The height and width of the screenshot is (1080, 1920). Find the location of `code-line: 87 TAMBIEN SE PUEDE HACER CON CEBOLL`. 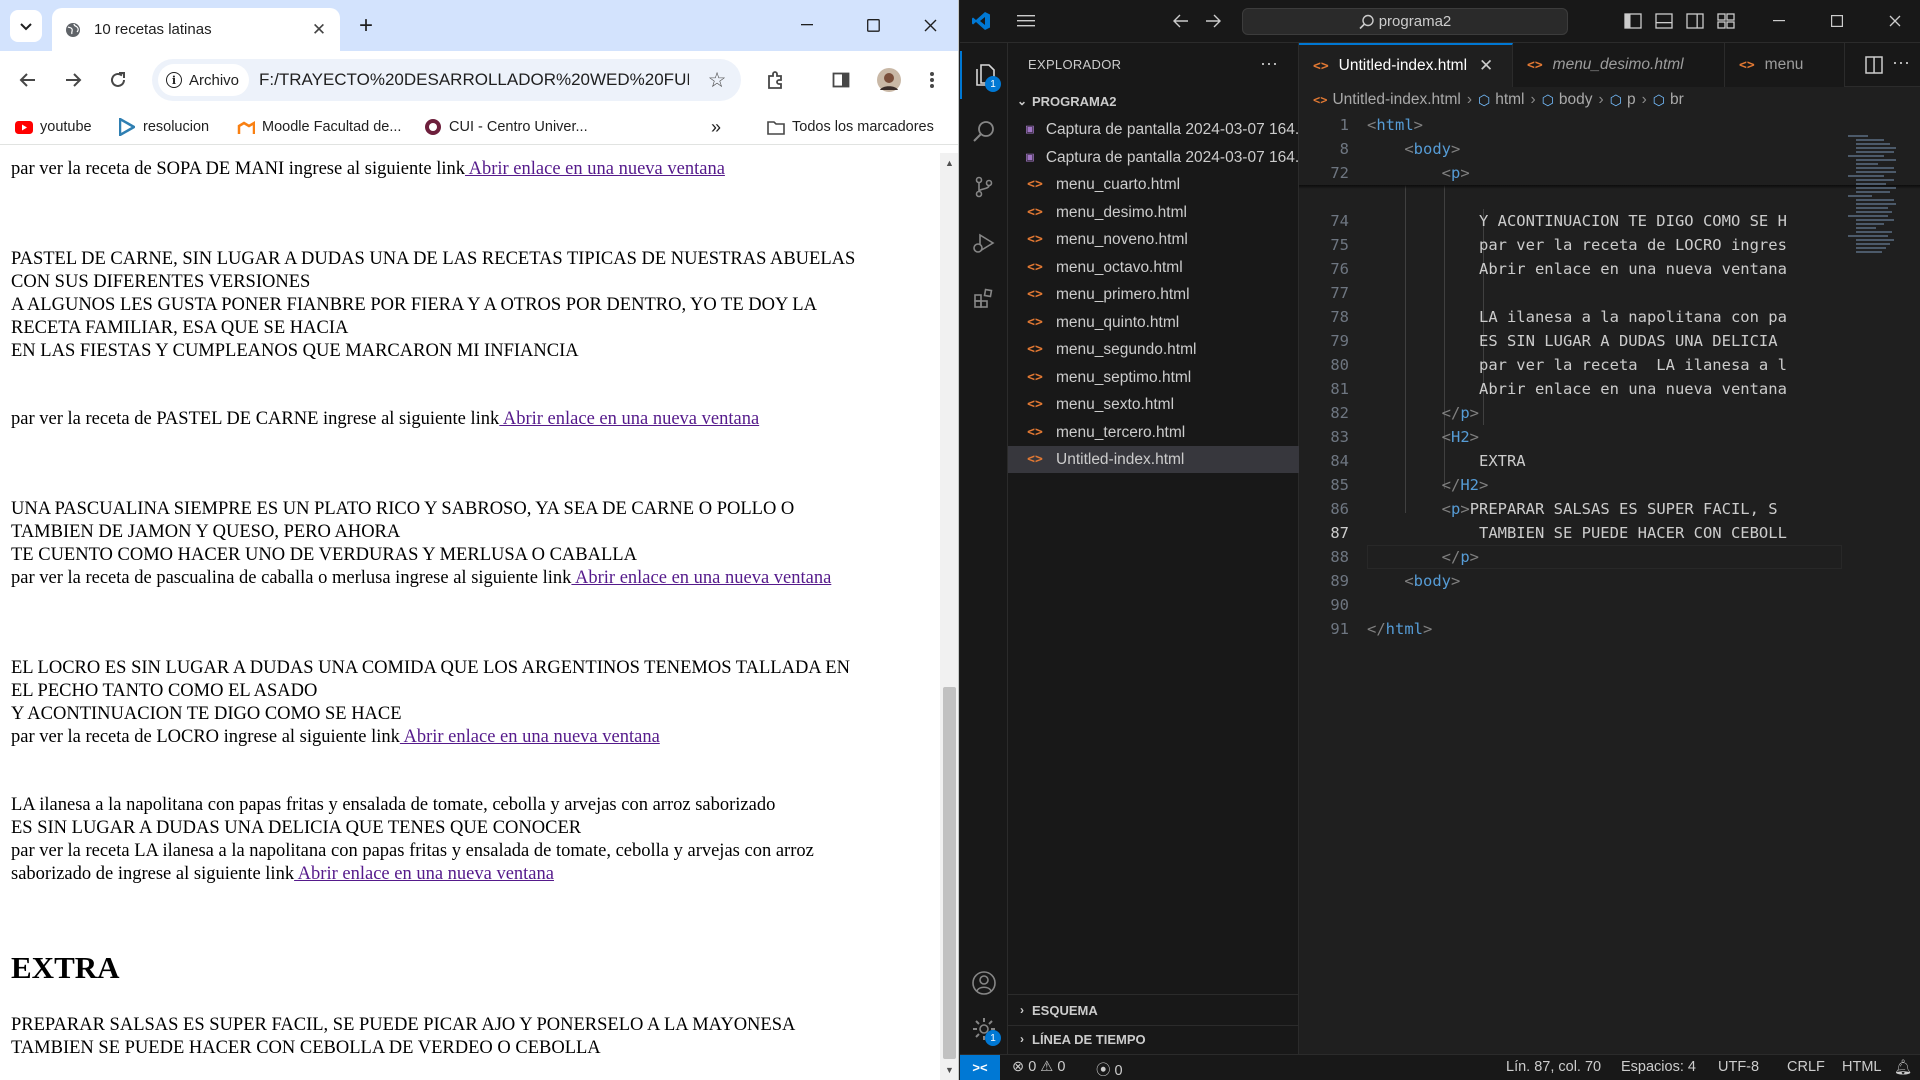

code-line: 87 TAMBIEN SE PUEDE HACER CON CEBOLL is located at coordinates (1609, 533).